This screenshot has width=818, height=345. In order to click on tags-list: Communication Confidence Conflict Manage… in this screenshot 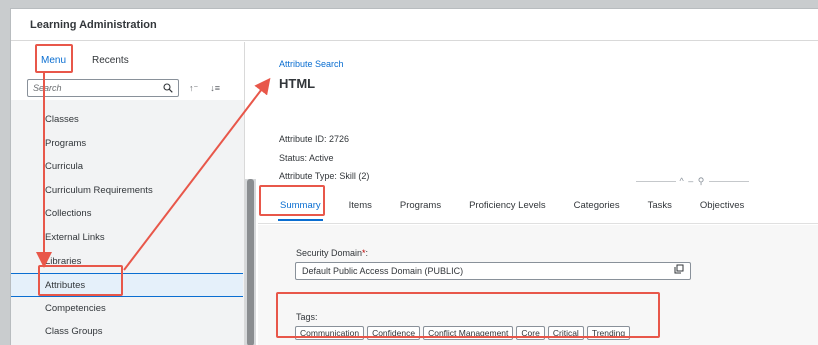, I will do `click(463, 333)`.